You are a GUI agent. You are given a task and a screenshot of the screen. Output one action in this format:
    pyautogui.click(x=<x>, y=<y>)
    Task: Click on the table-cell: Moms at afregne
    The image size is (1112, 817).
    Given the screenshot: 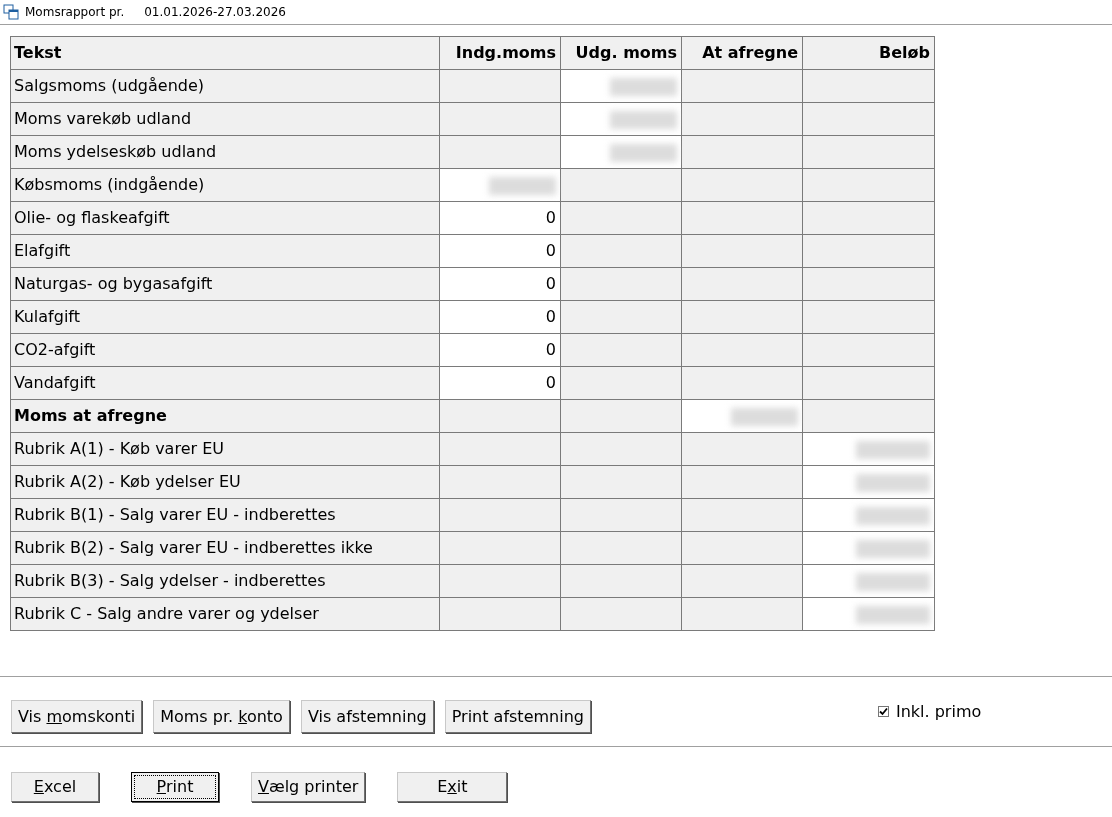 What is the action you would take?
    pyautogui.click(x=225, y=416)
    